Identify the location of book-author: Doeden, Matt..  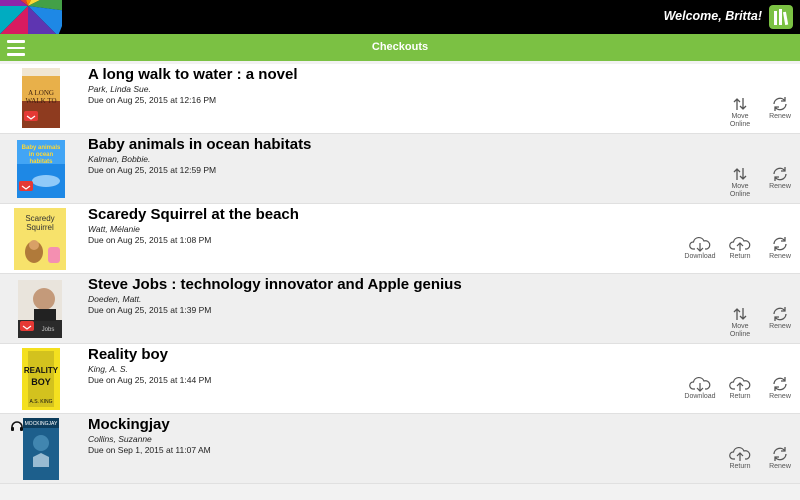
(115, 299).